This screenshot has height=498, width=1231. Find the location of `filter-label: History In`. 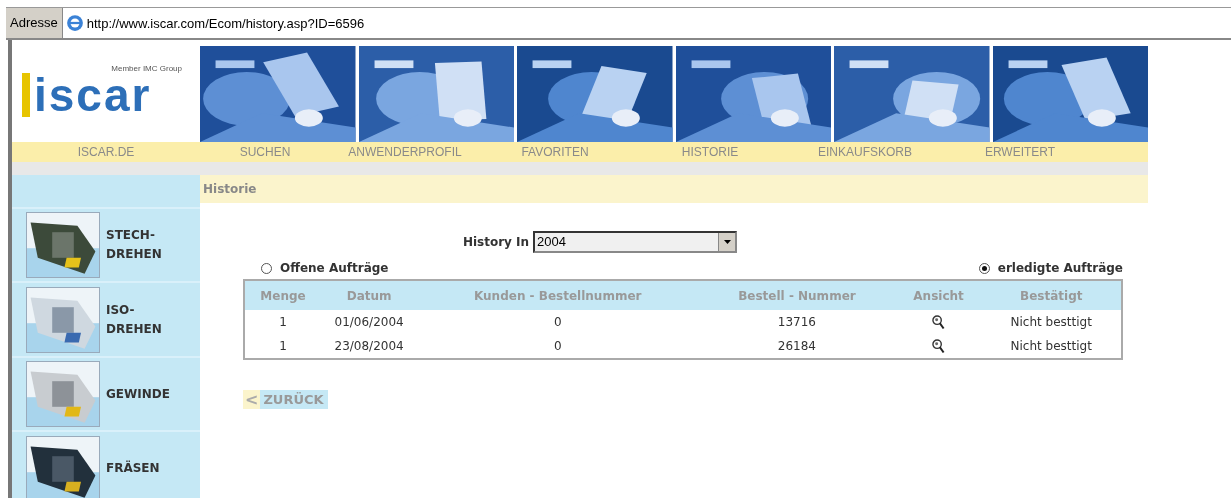

filter-label: History In is located at coordinates (496, 242).